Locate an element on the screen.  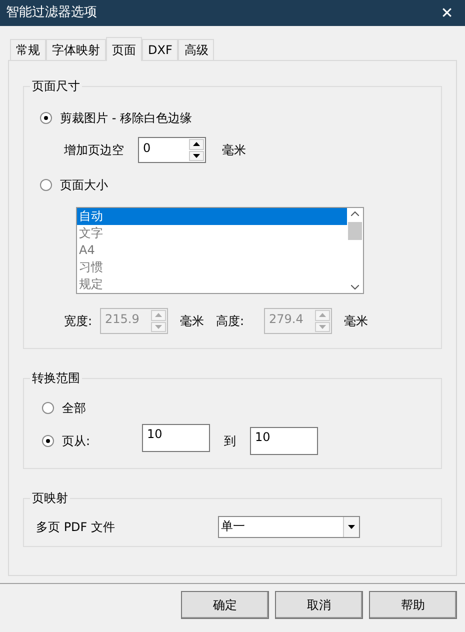
window-title: 智能过滤器选项 is located at coordinates (51, 13).